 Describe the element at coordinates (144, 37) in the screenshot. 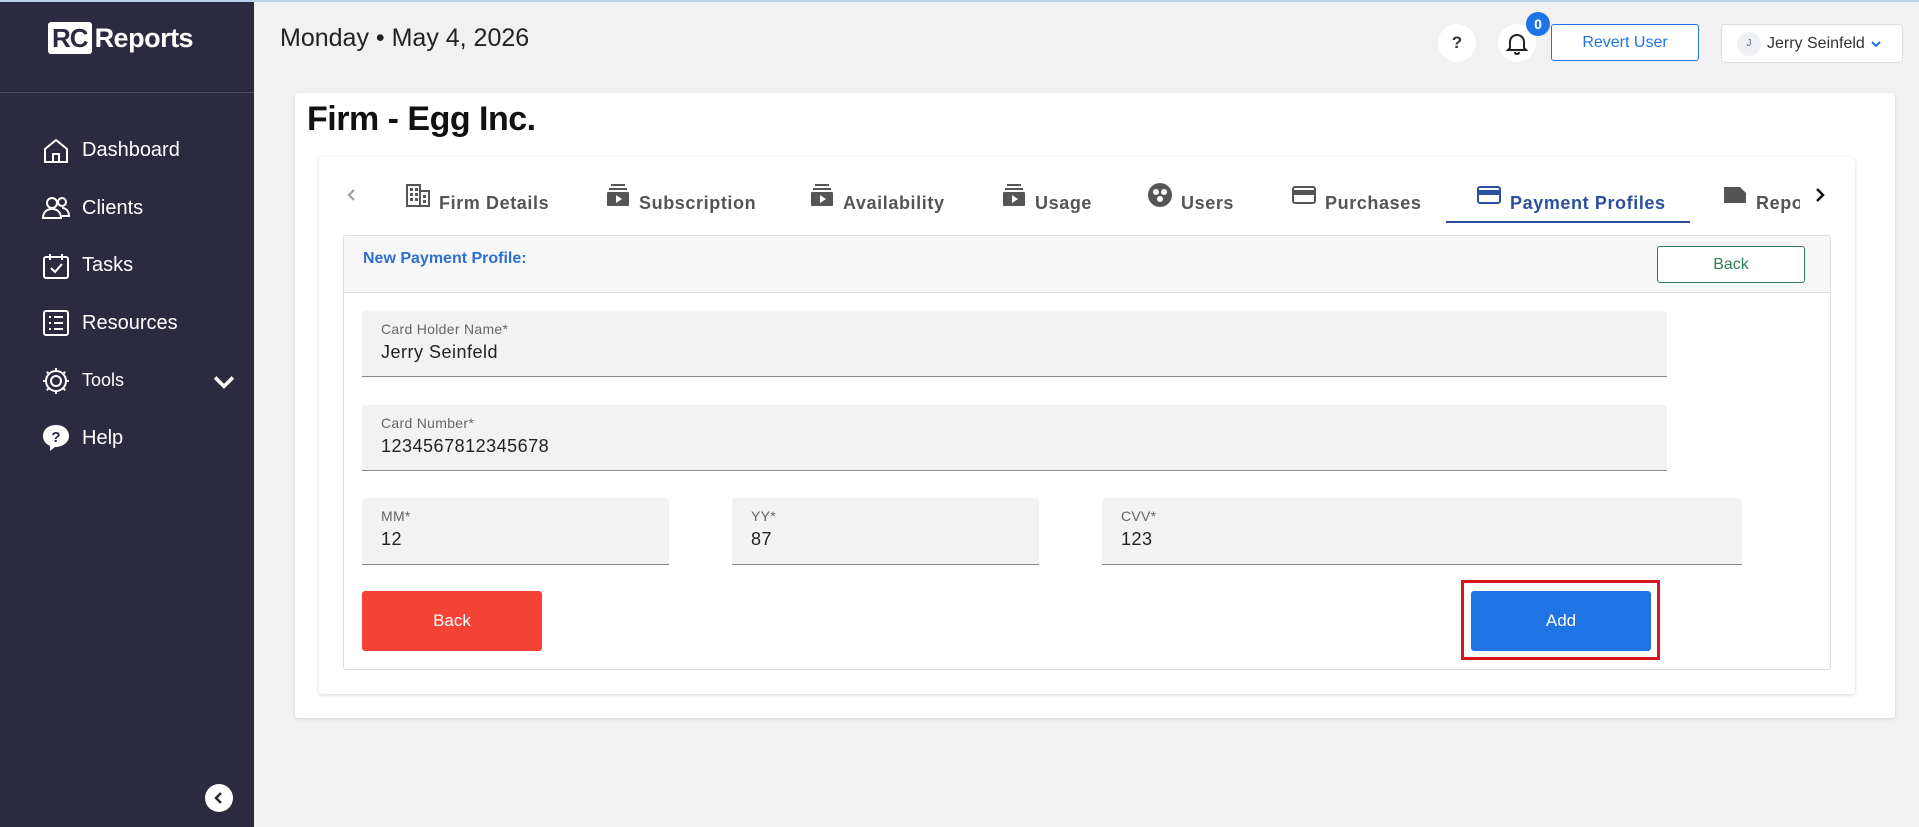

I see `logo-text: Reports` at that location.